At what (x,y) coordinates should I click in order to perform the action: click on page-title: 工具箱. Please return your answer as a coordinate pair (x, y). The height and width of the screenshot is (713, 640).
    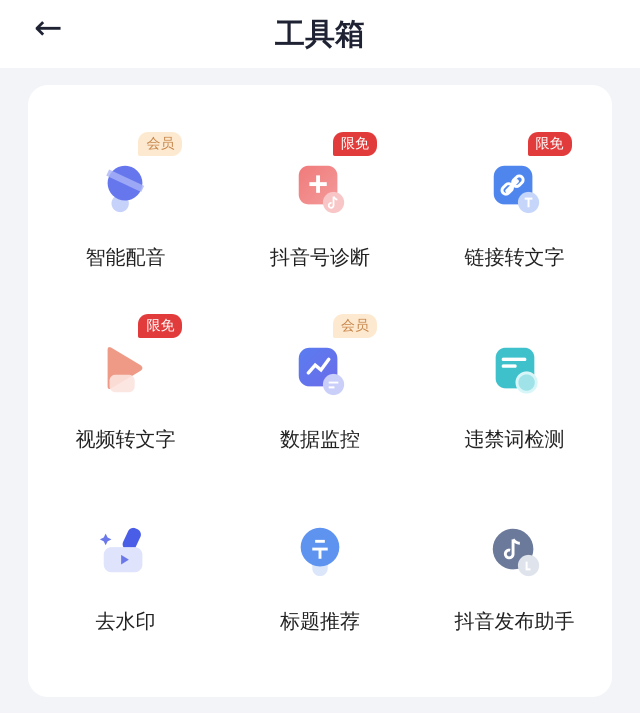
    Looking at the image, I should click on (320, 35).